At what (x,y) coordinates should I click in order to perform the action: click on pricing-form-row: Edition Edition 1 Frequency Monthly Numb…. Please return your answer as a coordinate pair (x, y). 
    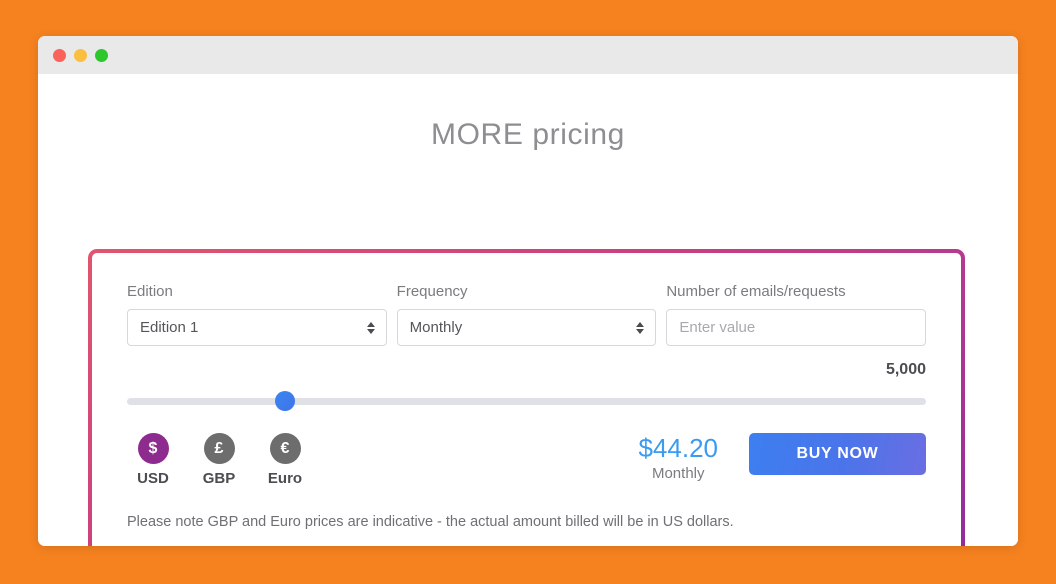
    Looking at the image, I should click on (527, 314).